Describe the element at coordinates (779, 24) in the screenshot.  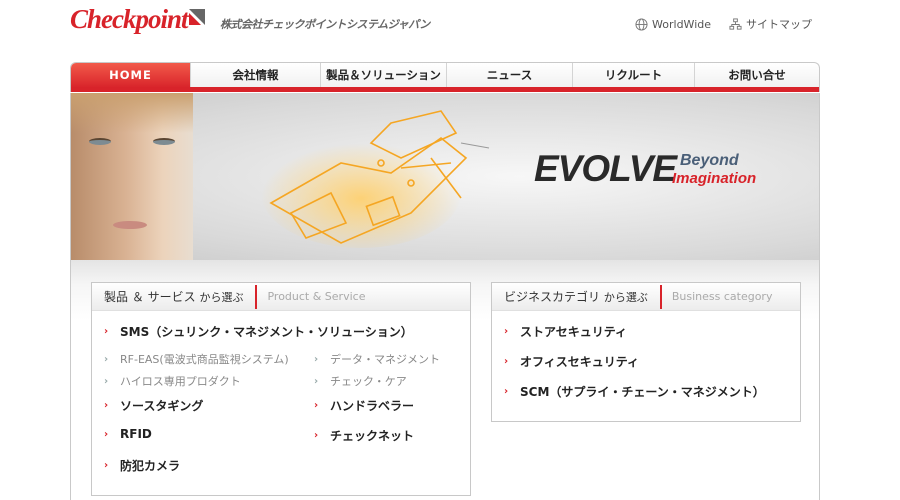
I see `sitemap-label: サイトマップ` at that location.